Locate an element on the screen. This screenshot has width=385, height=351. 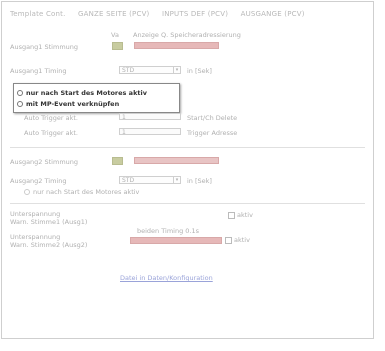
undervoltage2-header: beiden Timing 0.1s is located at coordinates (168, 231).